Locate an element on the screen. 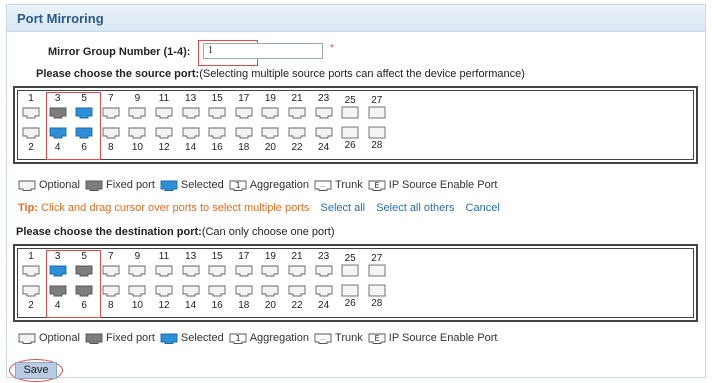 The image size is (712, 383). source-port-number: 2 is located at coordinates (31, 147).